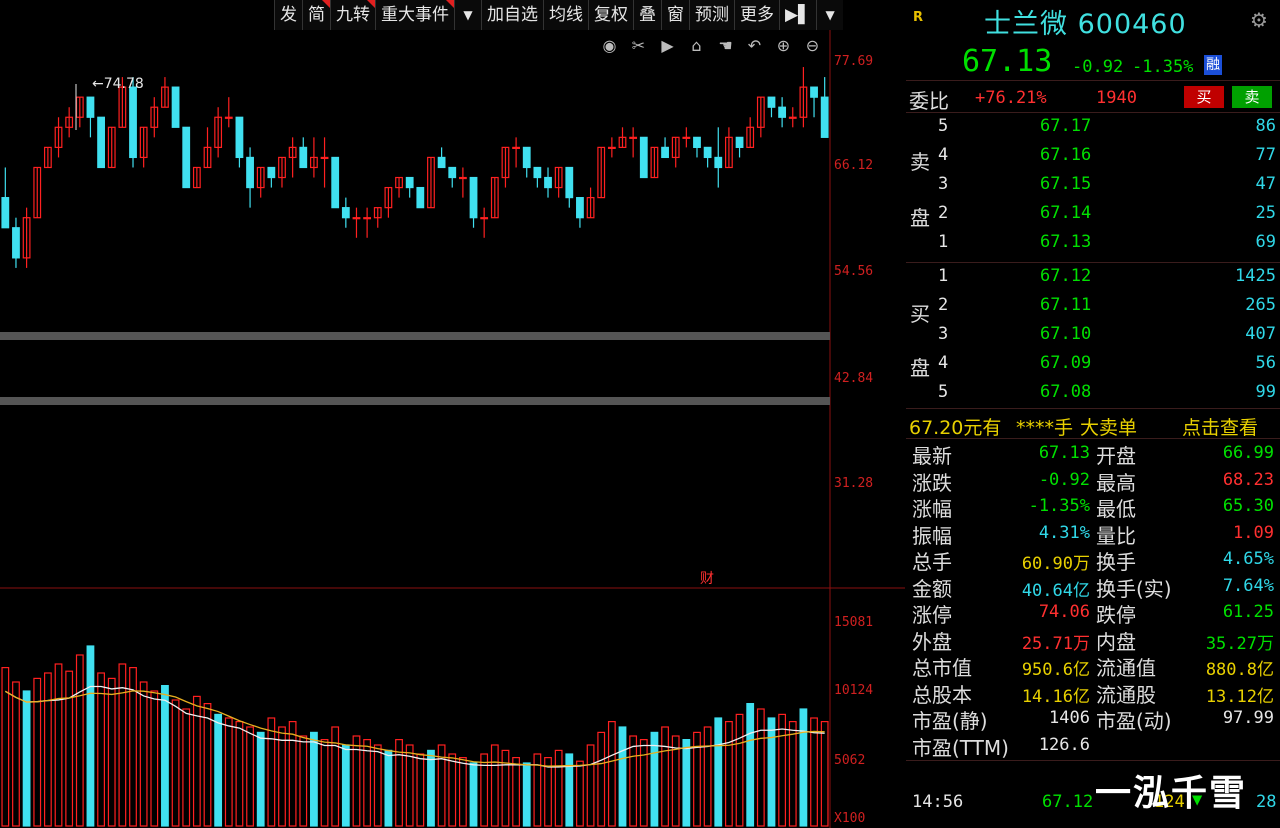 The image size is (1280, 828). I want to click on sell-level: 4, so click(943, 155).